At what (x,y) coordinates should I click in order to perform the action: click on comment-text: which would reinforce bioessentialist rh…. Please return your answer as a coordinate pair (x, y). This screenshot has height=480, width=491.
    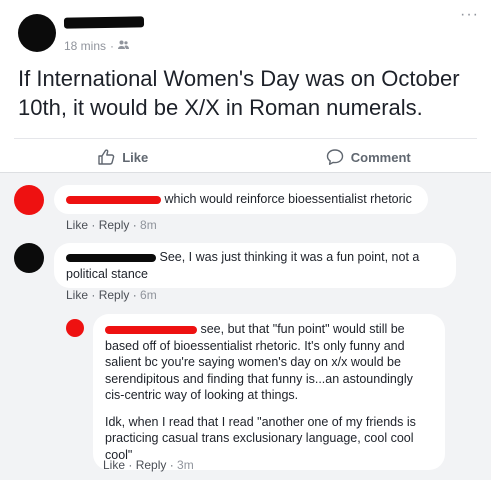
    Looking at the image, I should click on (288, 199).